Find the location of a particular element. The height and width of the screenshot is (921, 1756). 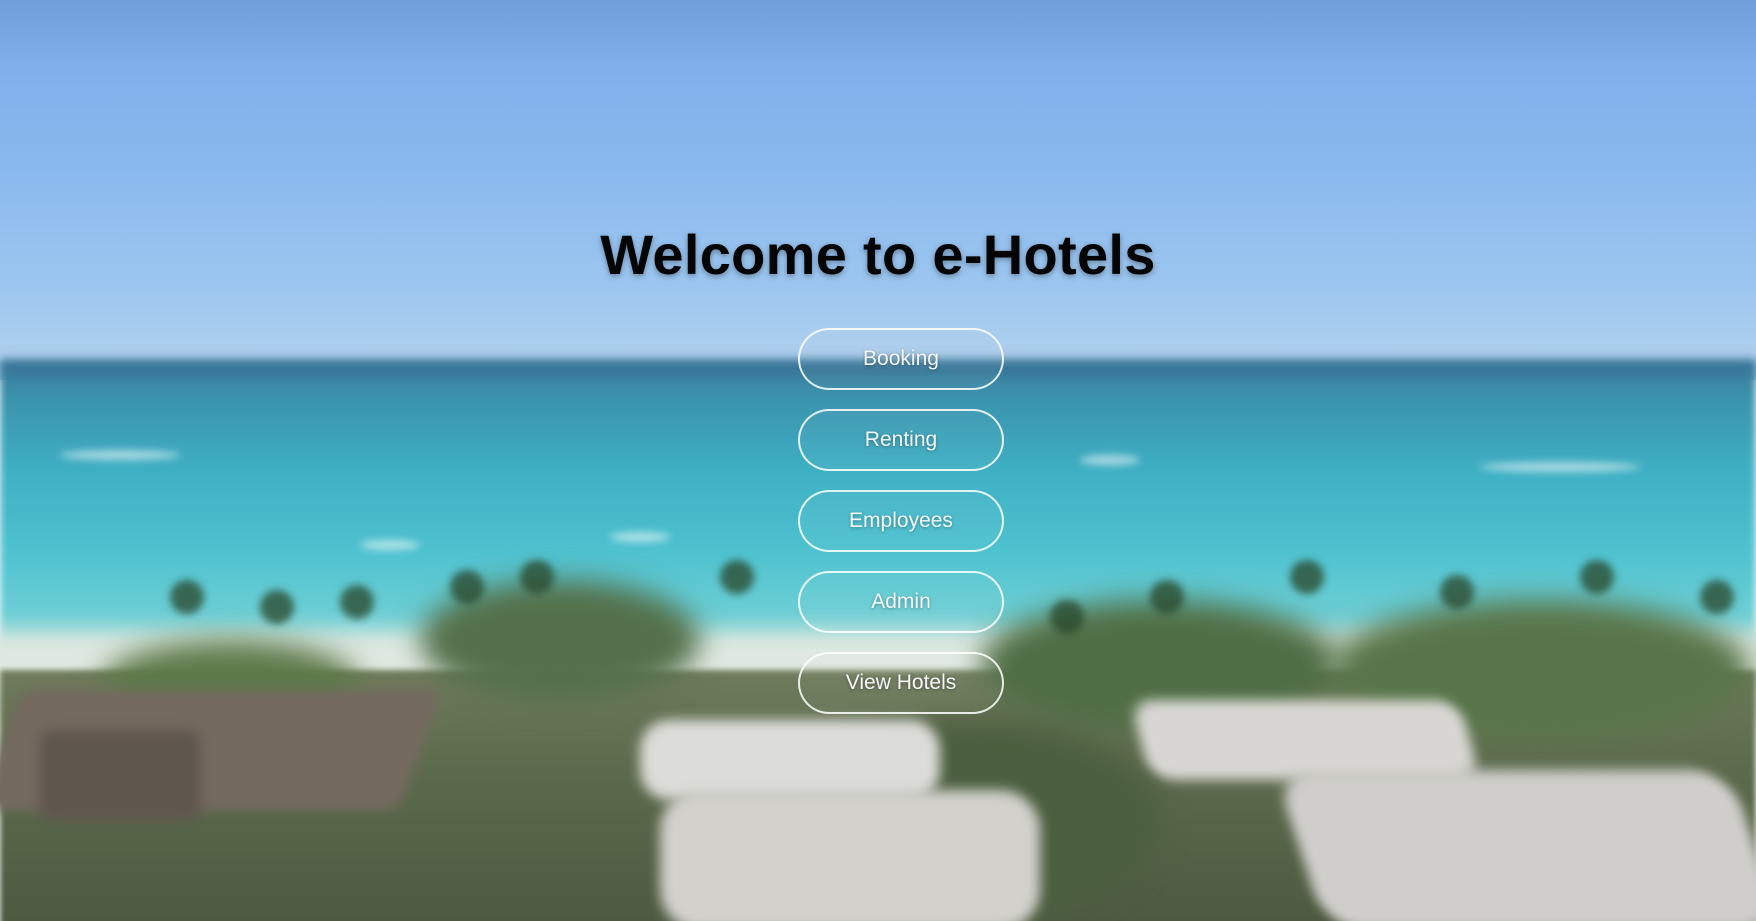

renting-button: Renting is located at coordinates (901, 440).